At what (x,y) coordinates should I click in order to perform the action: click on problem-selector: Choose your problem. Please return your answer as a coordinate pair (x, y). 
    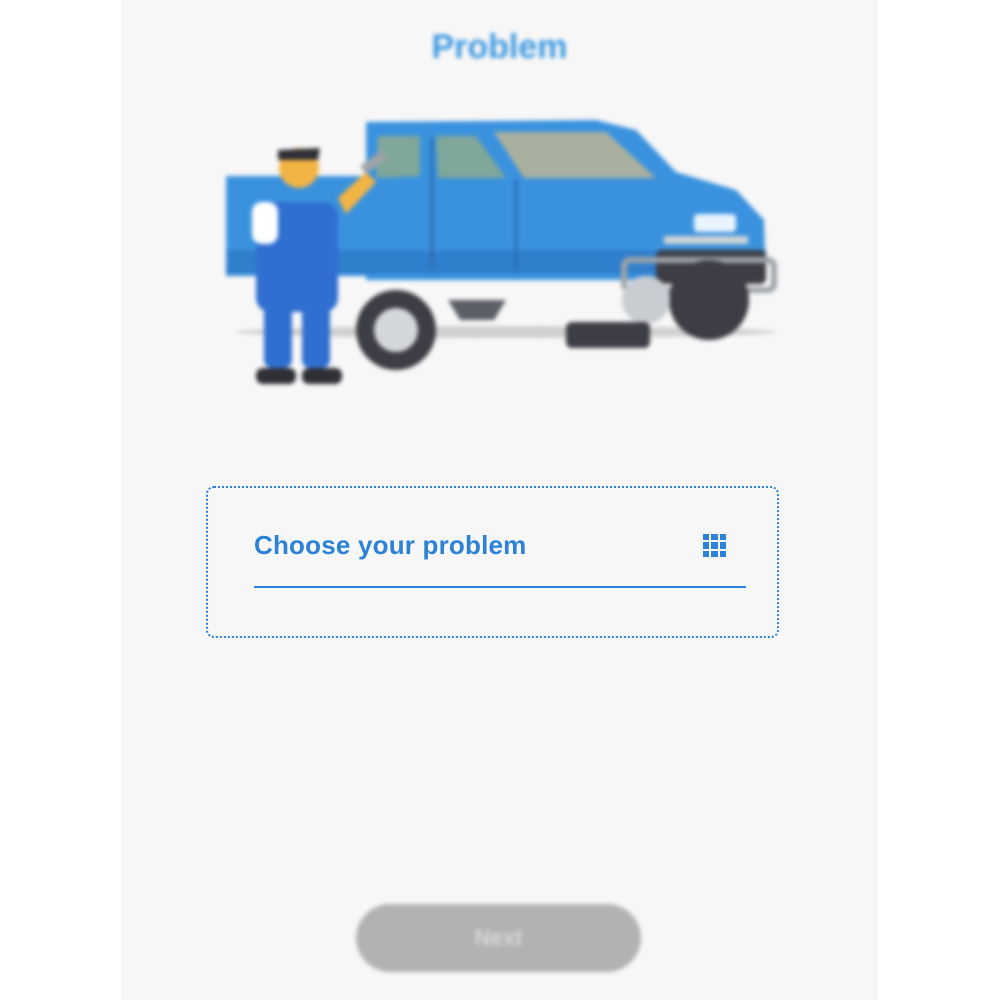
    Looking at the image, I should click on (500, 556).